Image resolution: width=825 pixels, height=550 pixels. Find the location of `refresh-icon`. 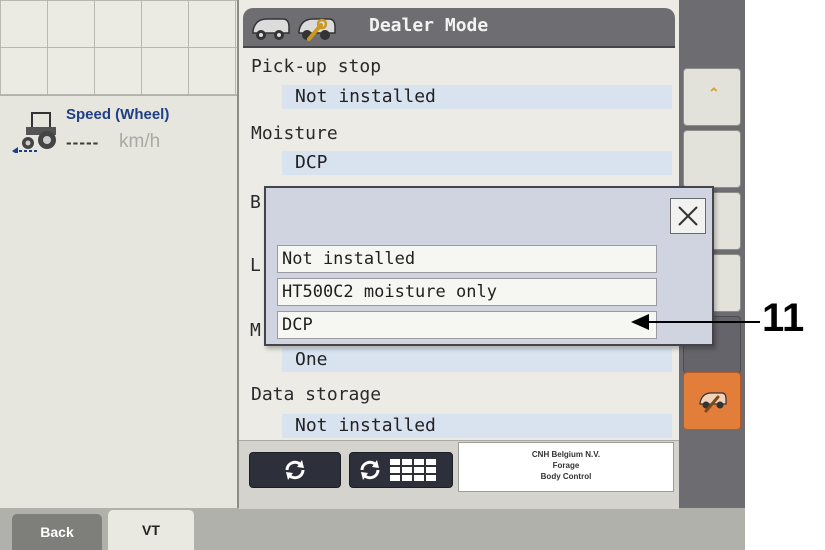

refresh-icon is located at coordinates (295, 470).